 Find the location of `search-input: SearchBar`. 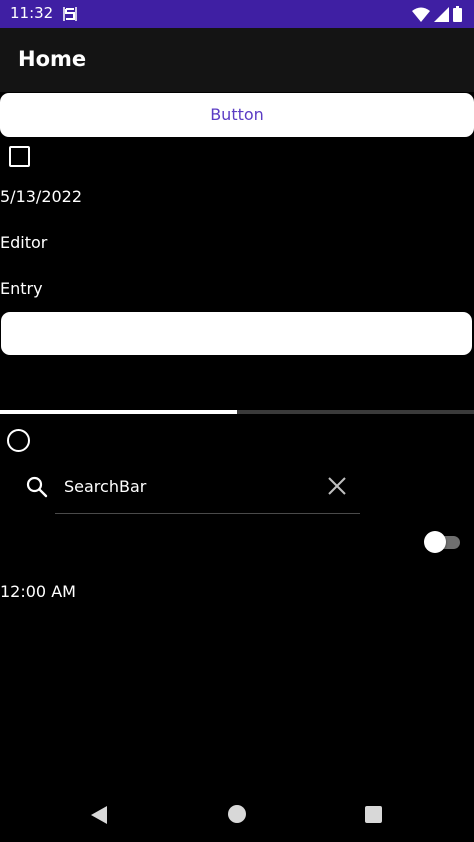

search-input: SearchBar is located at coordinates (105, 486).